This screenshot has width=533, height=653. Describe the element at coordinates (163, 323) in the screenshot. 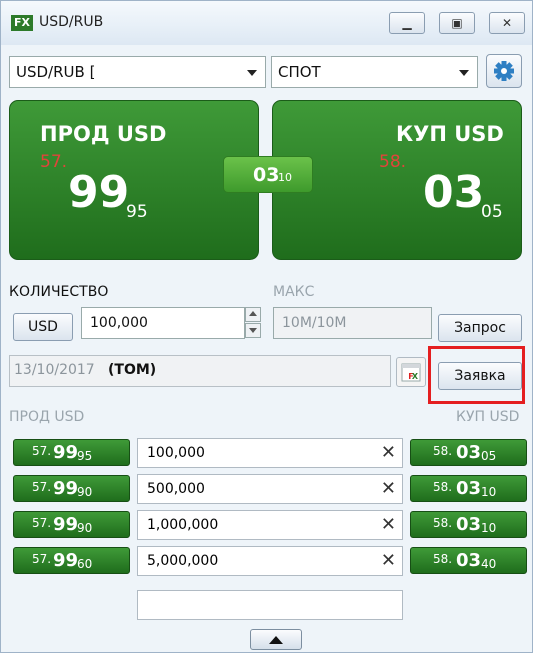

I see `quantity-input: 100,000` at that location.